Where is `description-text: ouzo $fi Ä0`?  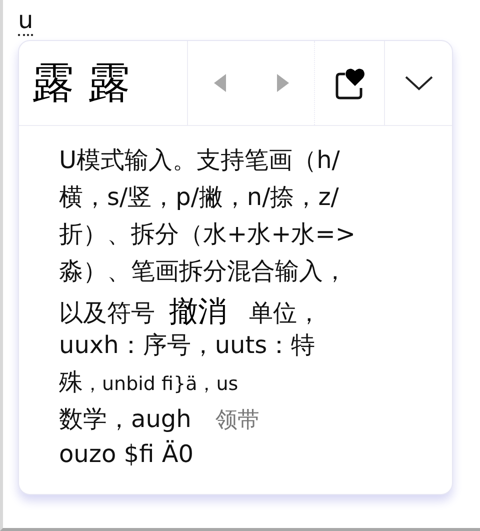 description-text: ouzo $fi Ä0 is located at coordinates (126, 454).